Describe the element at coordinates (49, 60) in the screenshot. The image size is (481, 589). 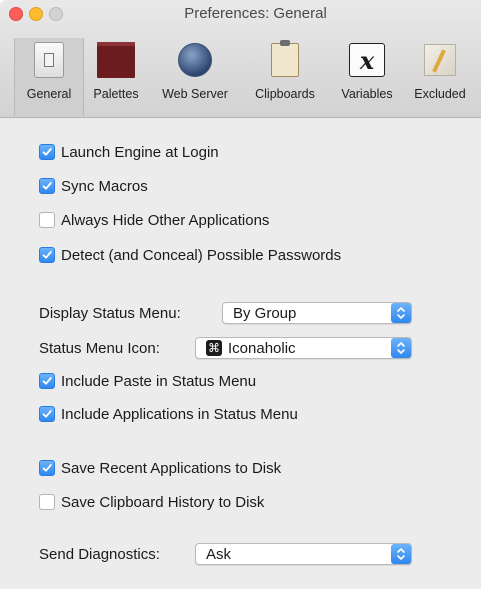
I see `switch-icon` at that location.